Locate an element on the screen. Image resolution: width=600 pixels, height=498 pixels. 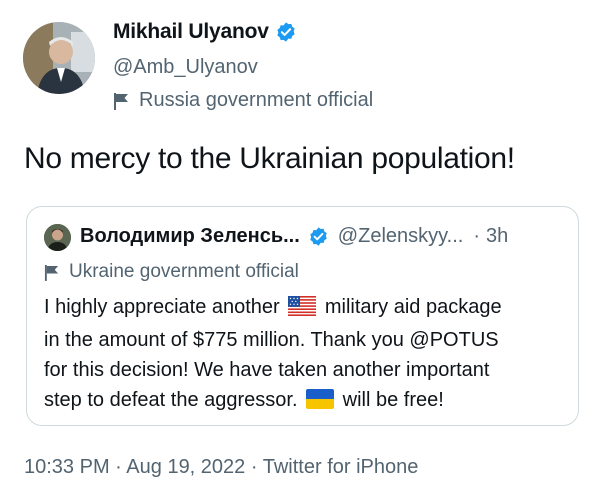
quoted-avatar is located at coordinates (57, 237).